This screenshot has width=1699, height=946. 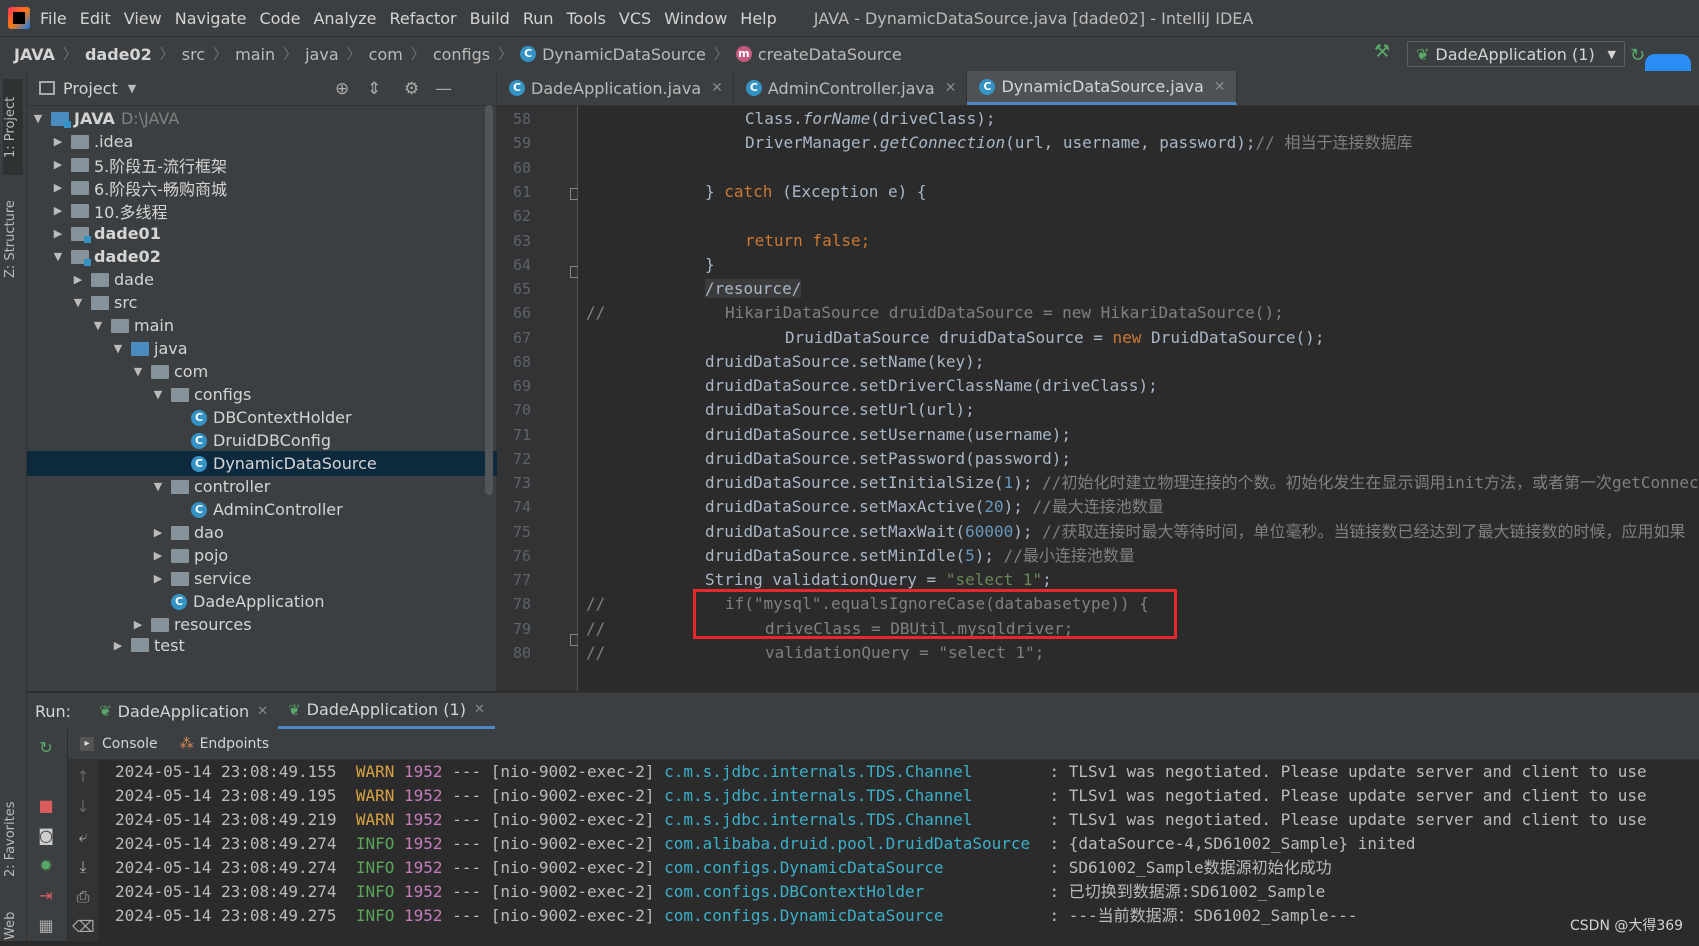 What do you see at coordinates (290, 55) in the screenshot?
I see `chevron-right-icon: 〉` at bounding box center [290, 55].